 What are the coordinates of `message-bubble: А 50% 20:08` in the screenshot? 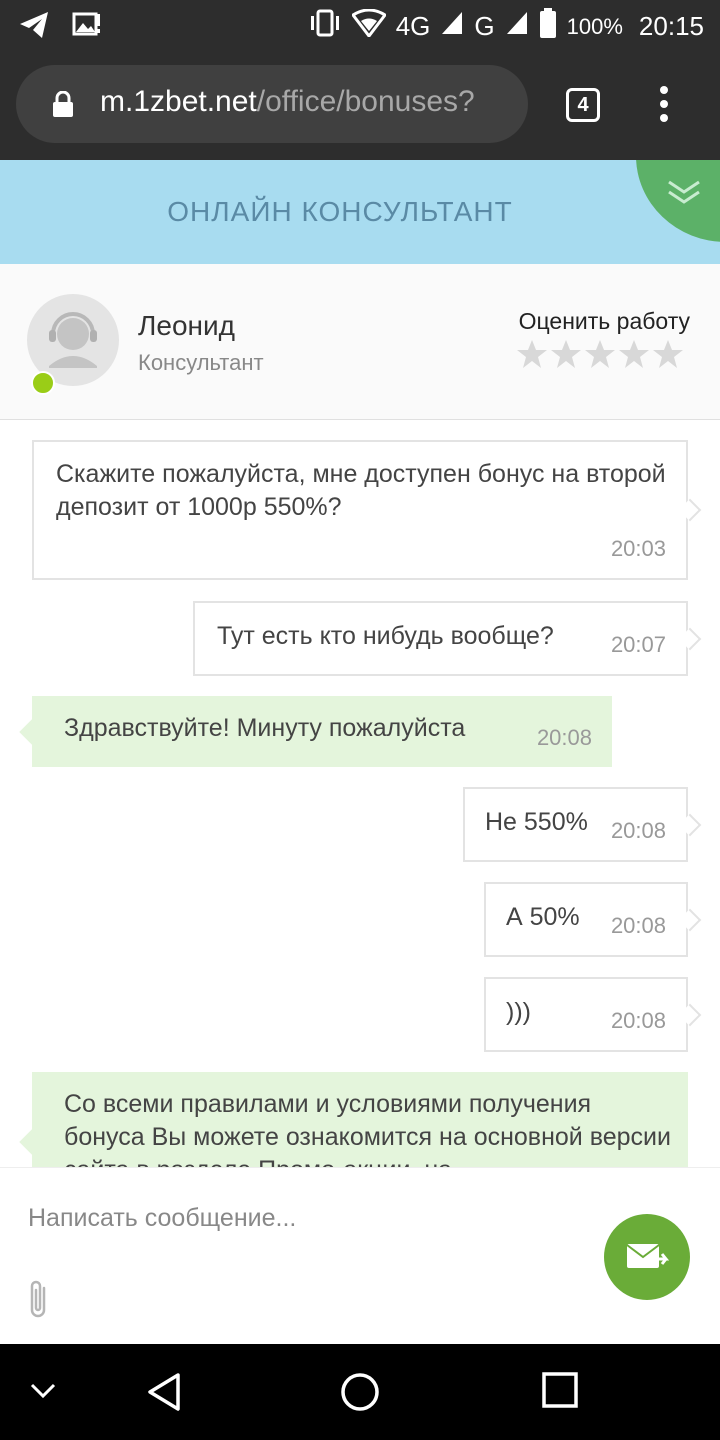 It's located at (586, 919).